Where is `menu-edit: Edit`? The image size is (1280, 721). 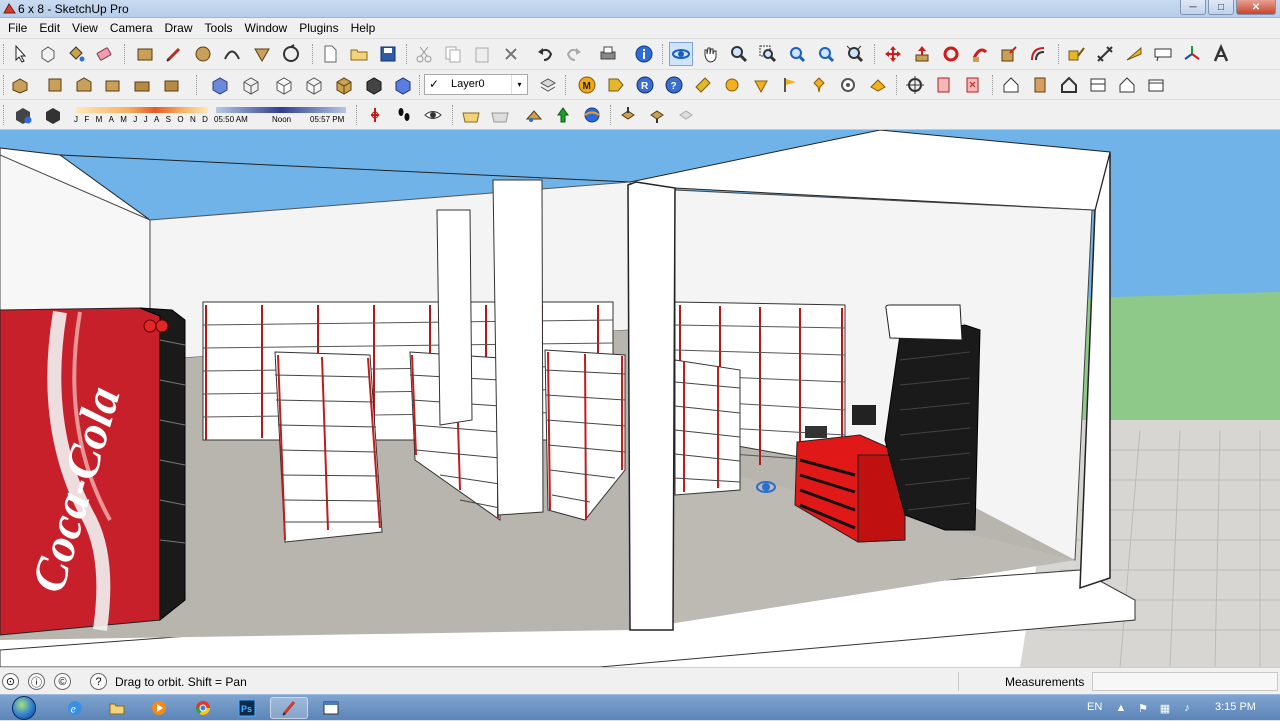
menu-edit: Edit is located at coordinates (49, 28).